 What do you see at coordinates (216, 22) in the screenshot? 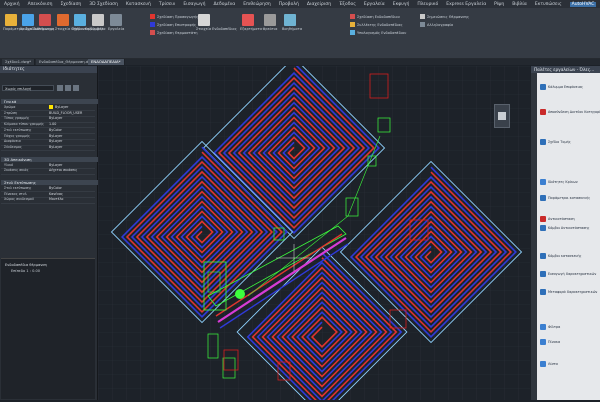
I see `ribbon-button: Στοιχεία Ενδοδαπέδιας` at bounding box center [216, 22].